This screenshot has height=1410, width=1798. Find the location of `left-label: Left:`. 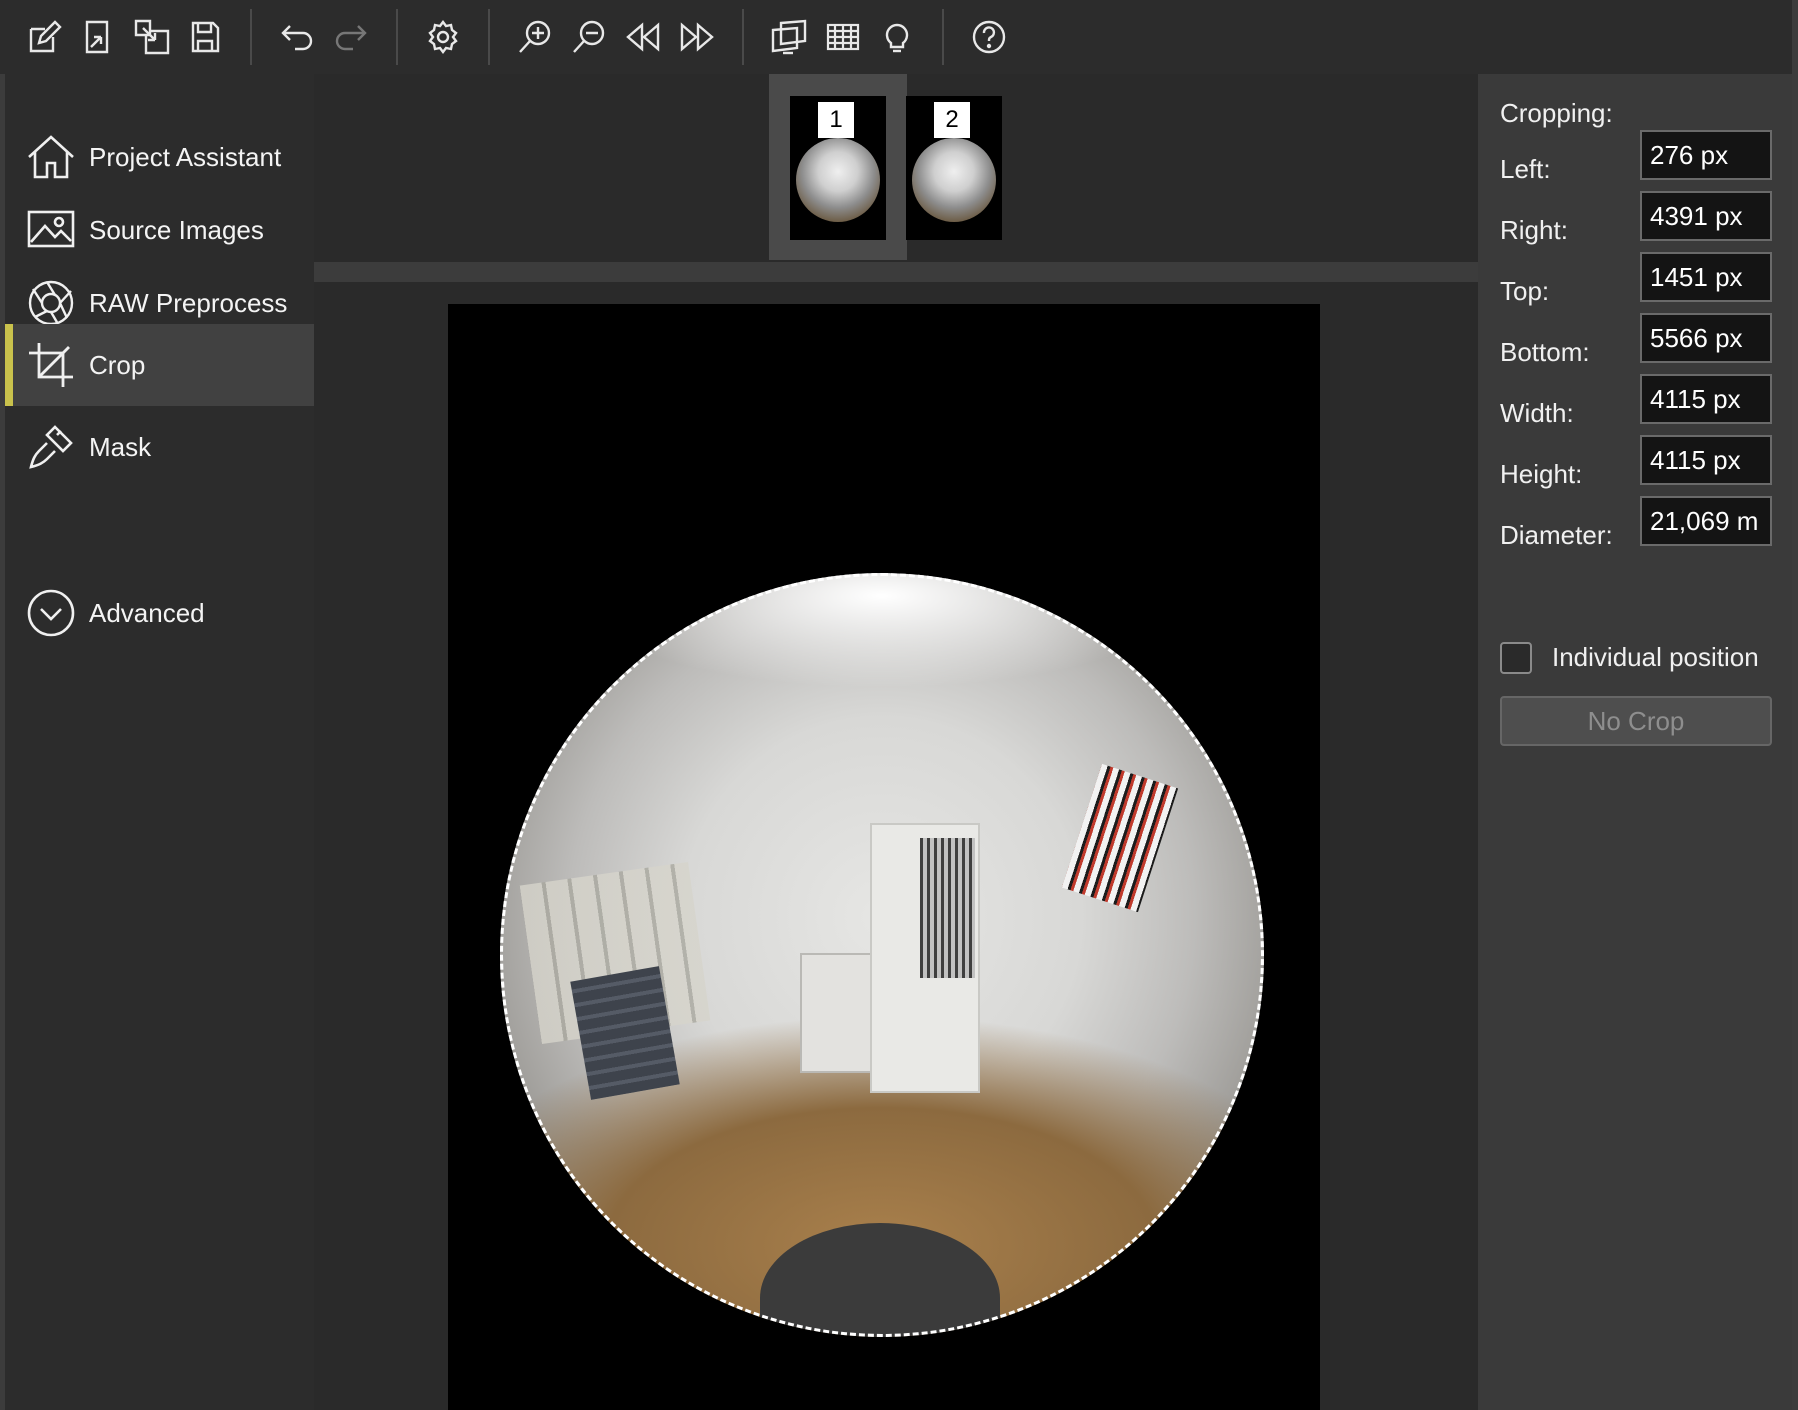

left-label: Left: is located at coordinates (1525, 169).